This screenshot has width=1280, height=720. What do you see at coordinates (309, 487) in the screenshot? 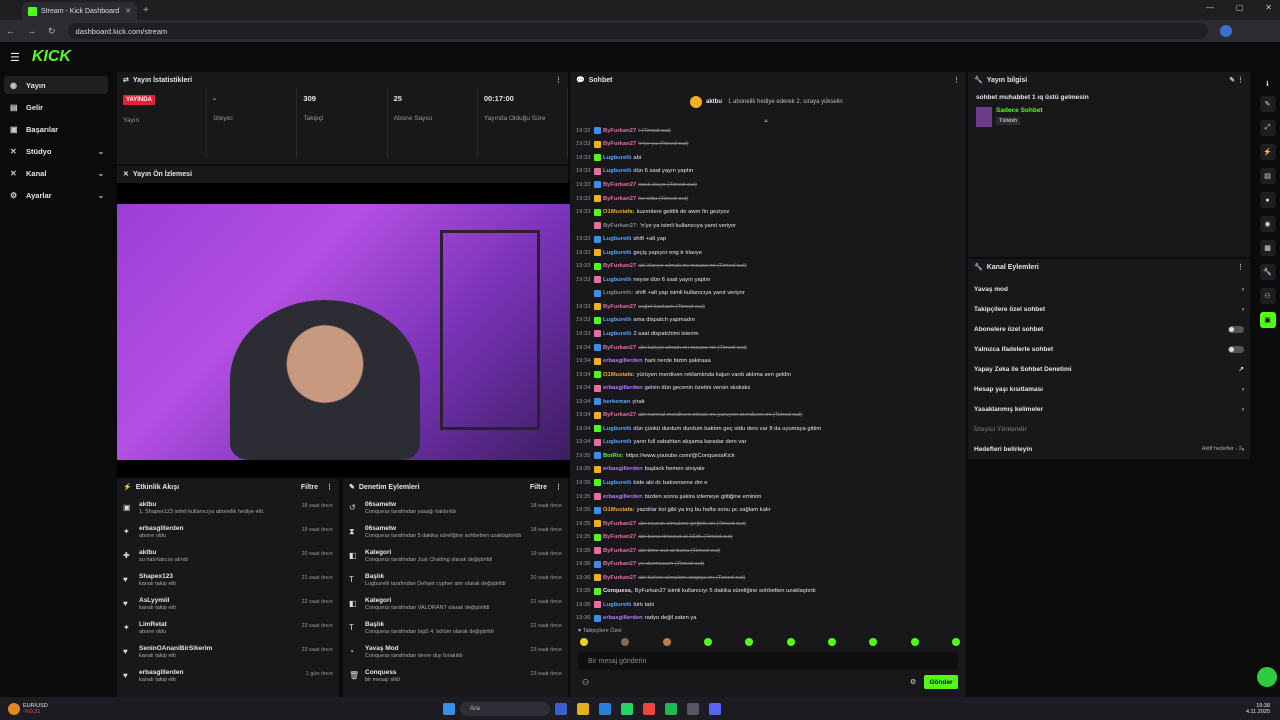
I see `activity-filter-button: Filtre` at bounding box center [309, 487].